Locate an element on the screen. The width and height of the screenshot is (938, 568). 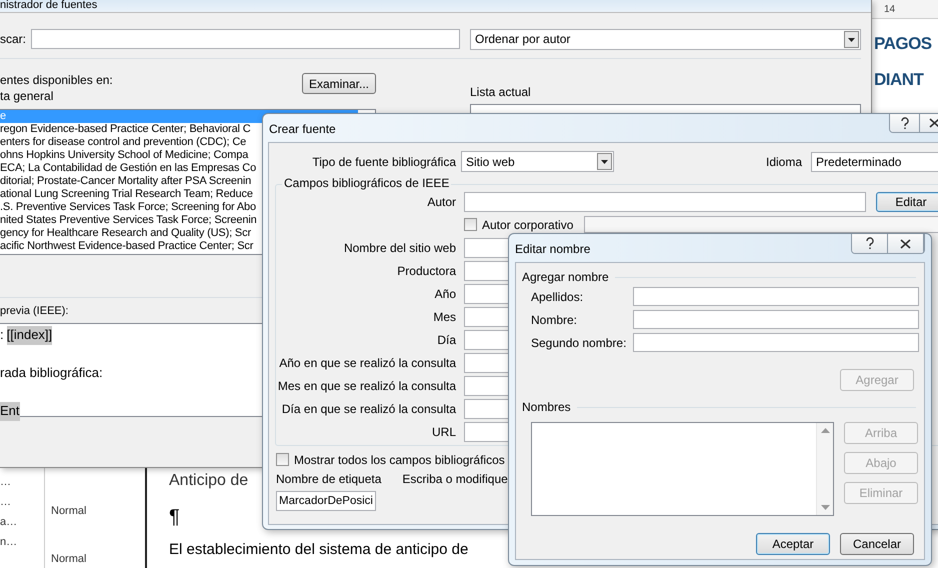
field-label: Mes en que se realizó la consulta is located at coordinates (366, 385).